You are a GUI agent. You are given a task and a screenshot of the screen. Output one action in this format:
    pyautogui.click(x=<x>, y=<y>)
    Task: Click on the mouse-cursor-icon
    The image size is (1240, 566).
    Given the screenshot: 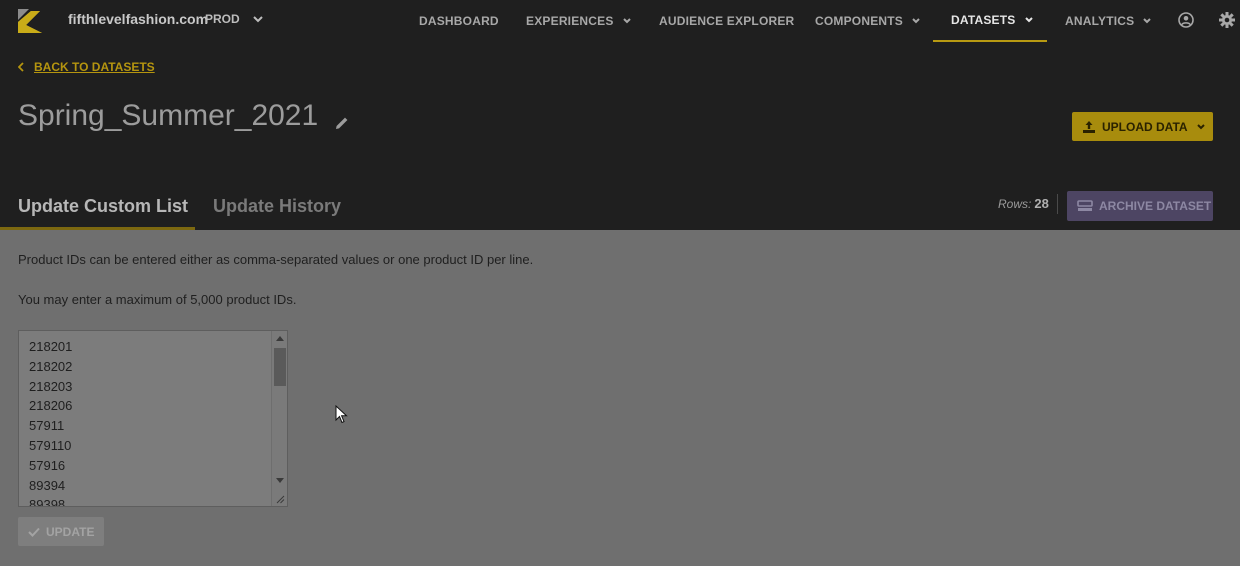 What is the action you would take?
    pyautogui.click(x=341, y=414)
    